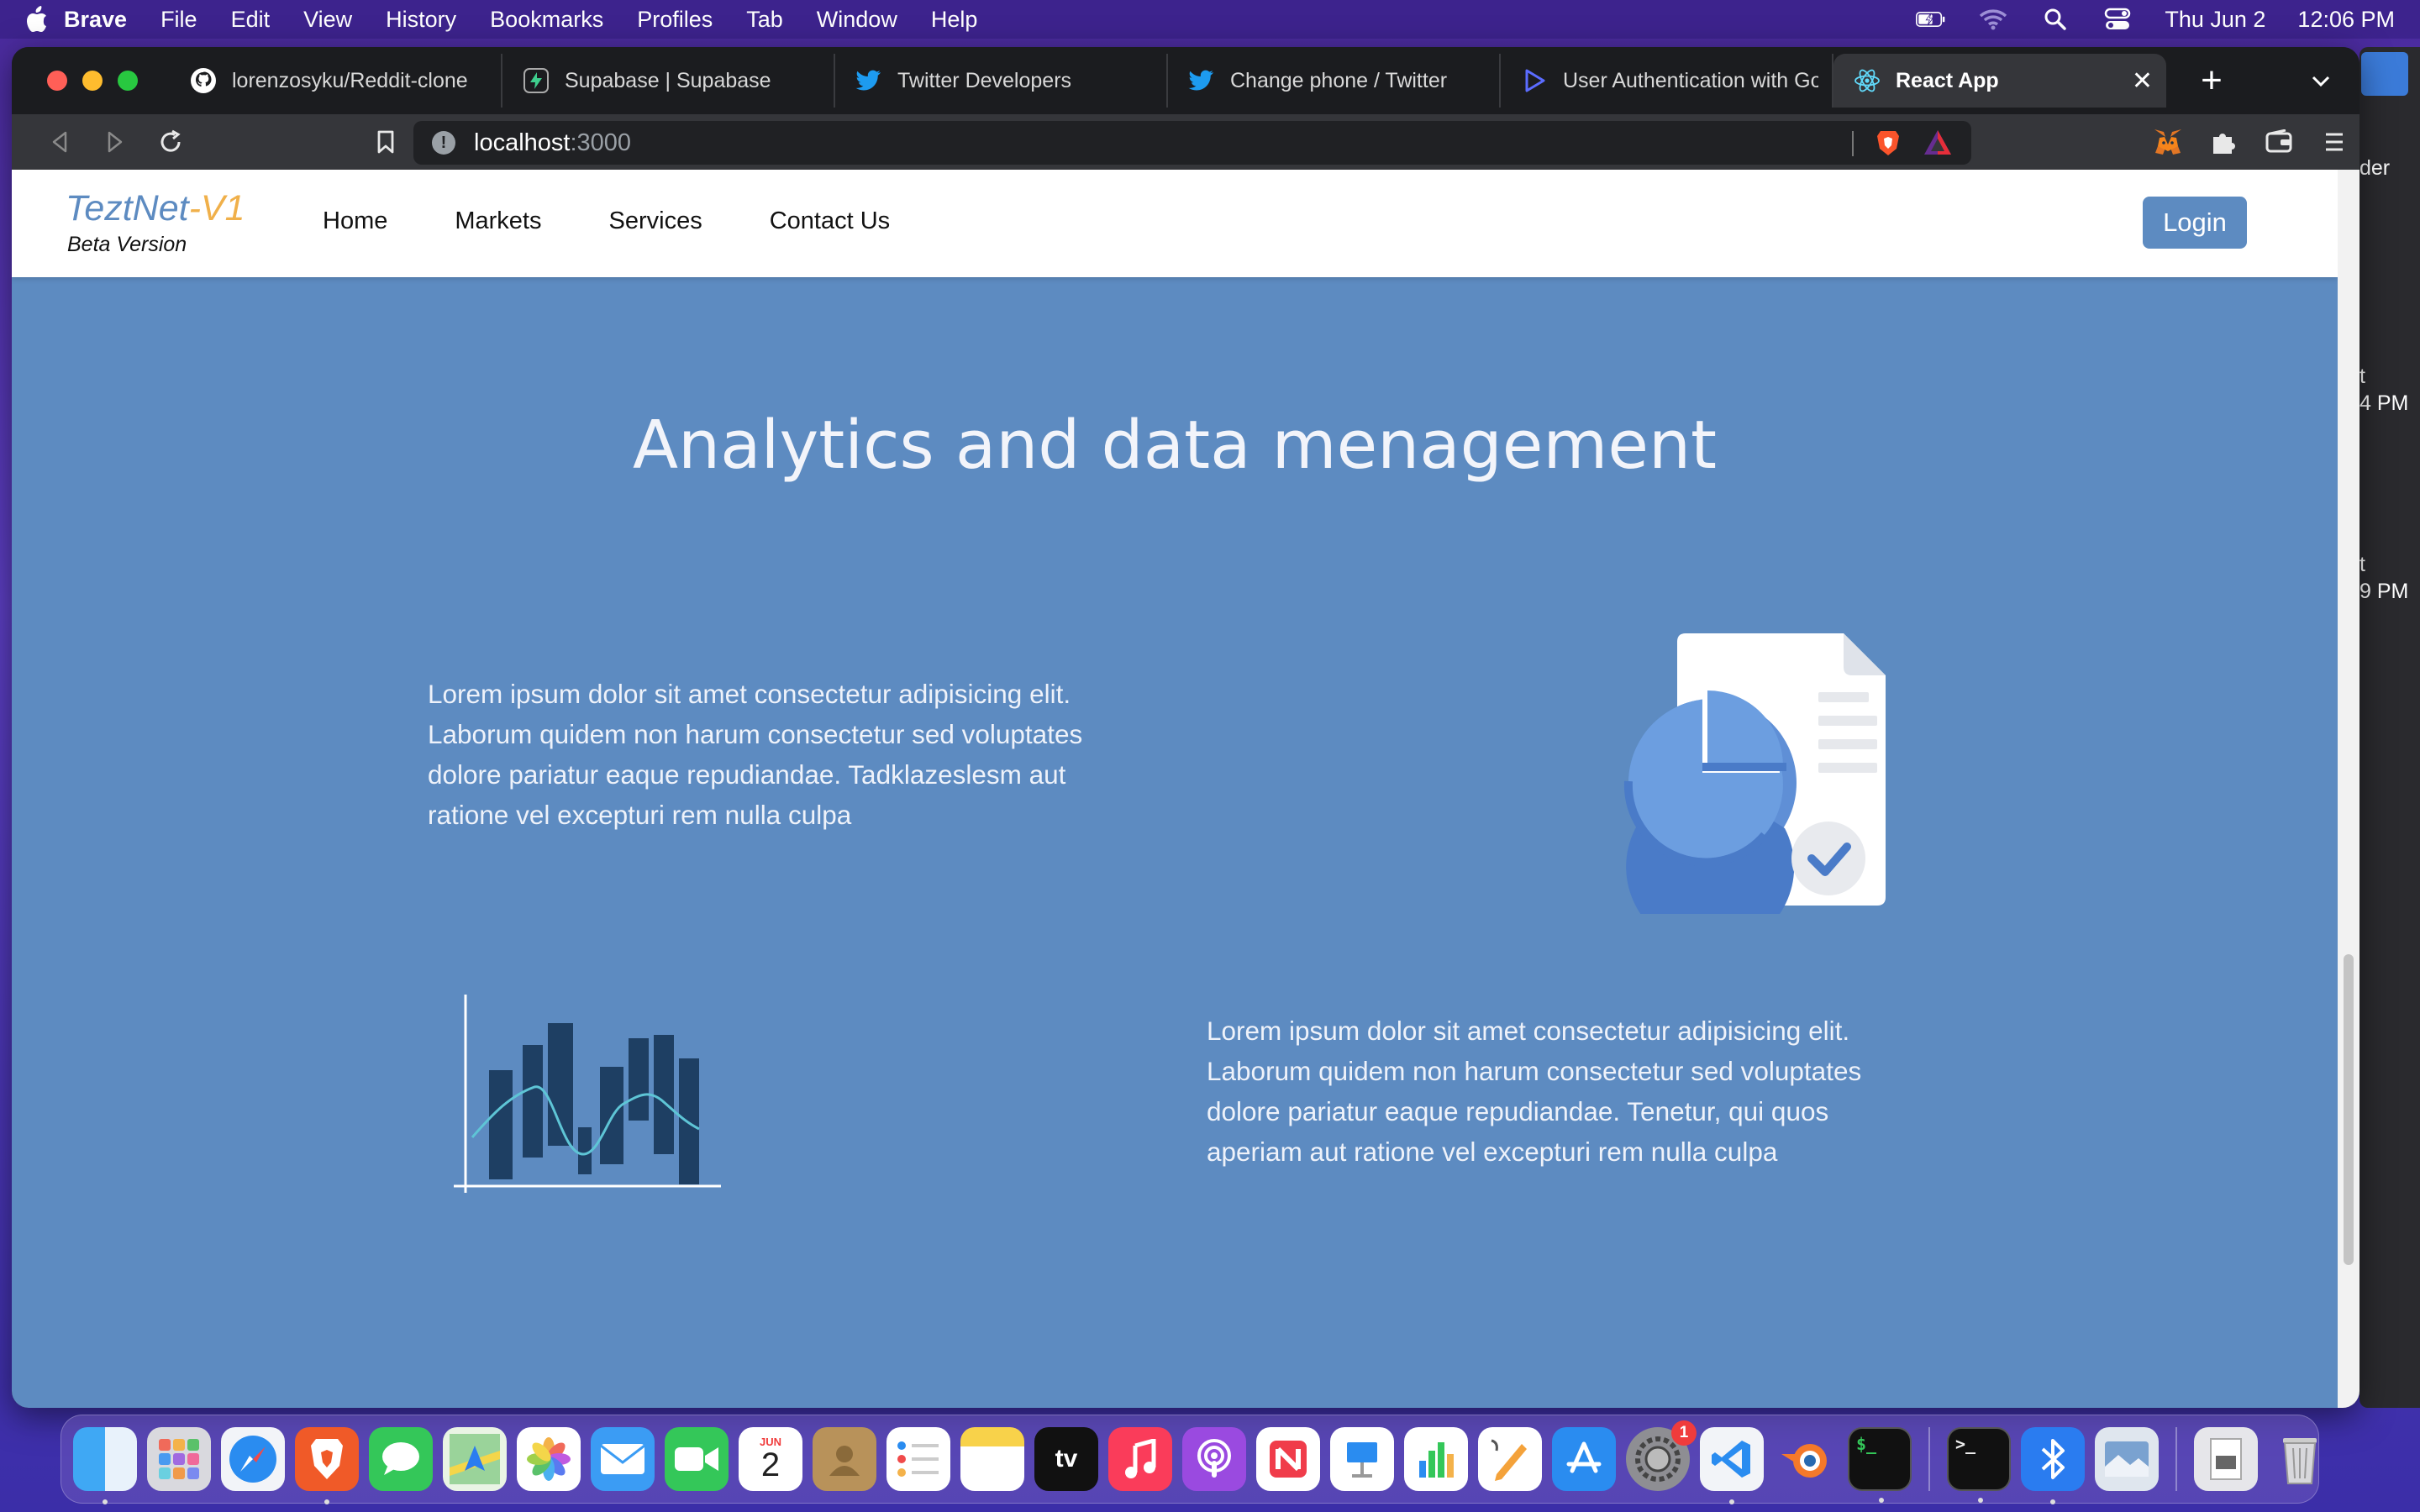  Describe the element at coordinates (992, 1459) in the screenshot. I see `notes-icon` at that location.